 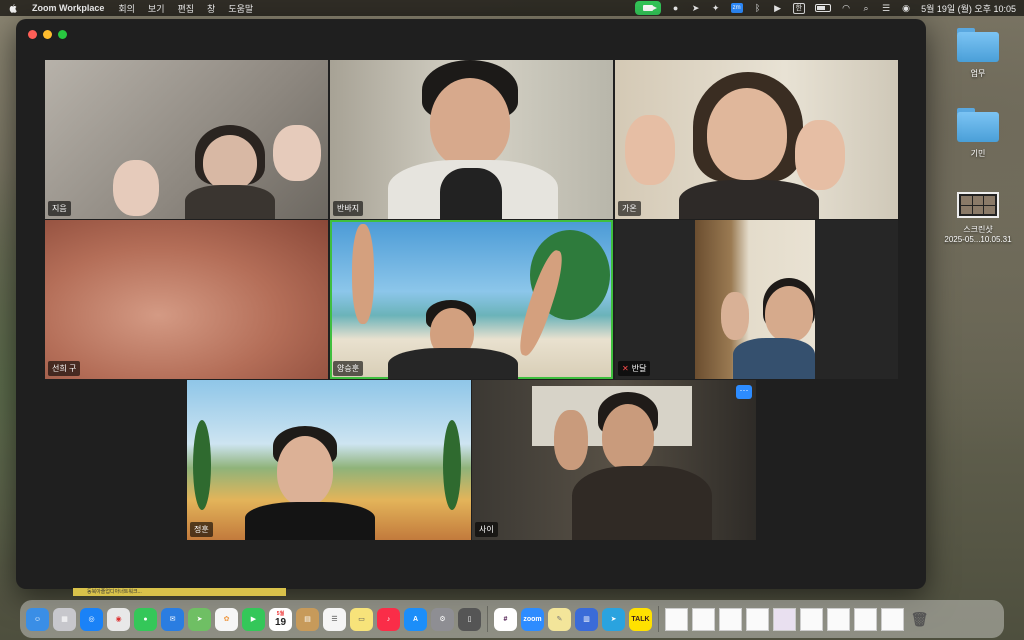 I want to click on desktop-folder-gimin: 기민, so click(x=978, y=133).